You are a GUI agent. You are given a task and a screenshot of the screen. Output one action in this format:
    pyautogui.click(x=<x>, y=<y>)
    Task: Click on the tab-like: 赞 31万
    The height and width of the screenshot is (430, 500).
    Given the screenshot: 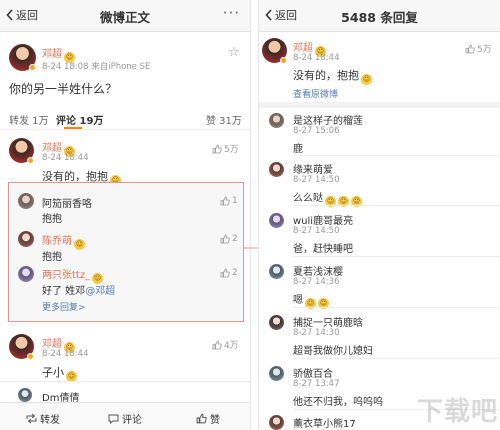 What is the action you would take?
    pyautogui.click(x=224, y=119)
    